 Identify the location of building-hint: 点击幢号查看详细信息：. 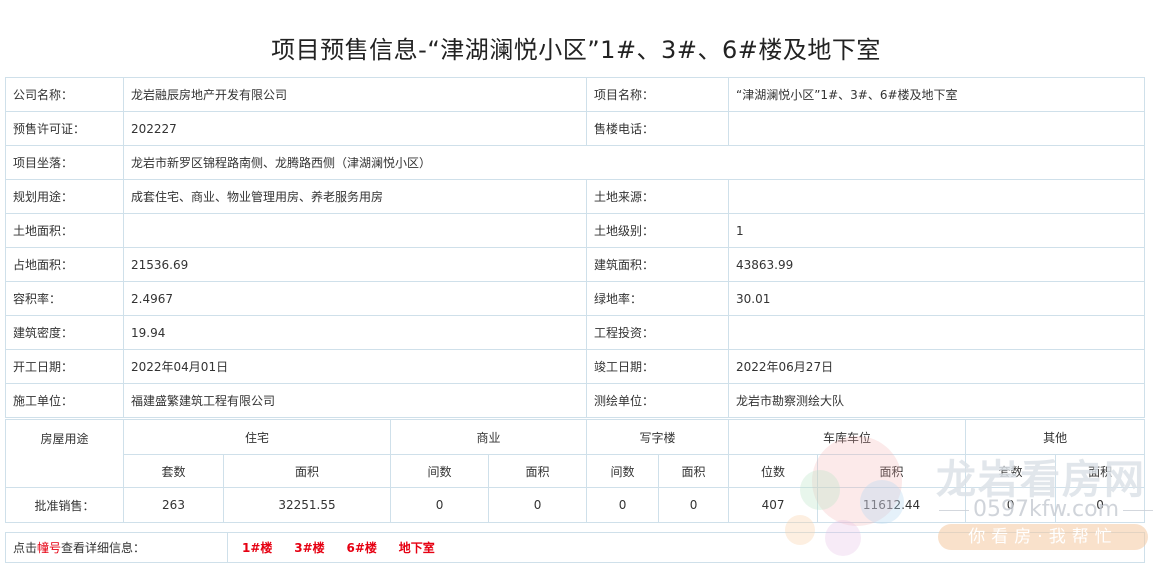
(116, 547).